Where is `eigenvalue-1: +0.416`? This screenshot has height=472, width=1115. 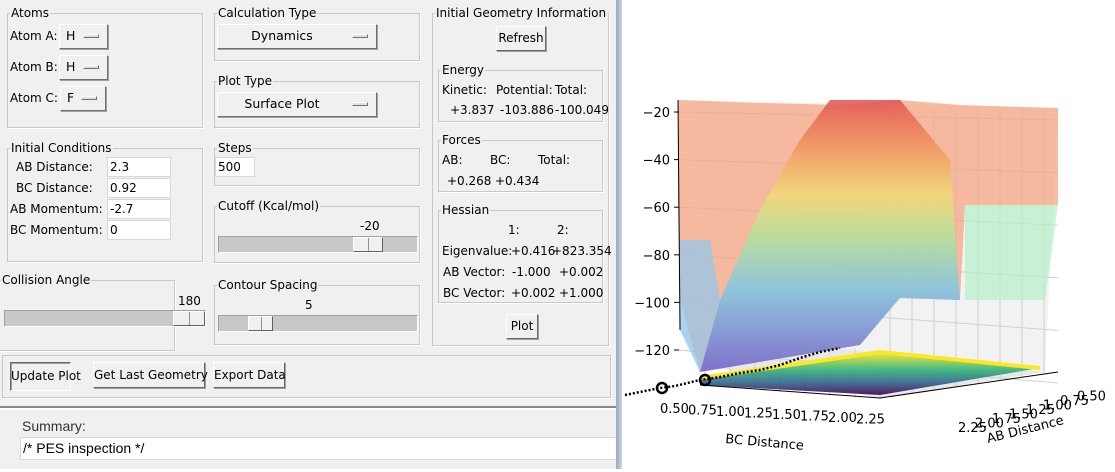 eigenvalue-1: +0.416 is located at coordinates (533, 251).